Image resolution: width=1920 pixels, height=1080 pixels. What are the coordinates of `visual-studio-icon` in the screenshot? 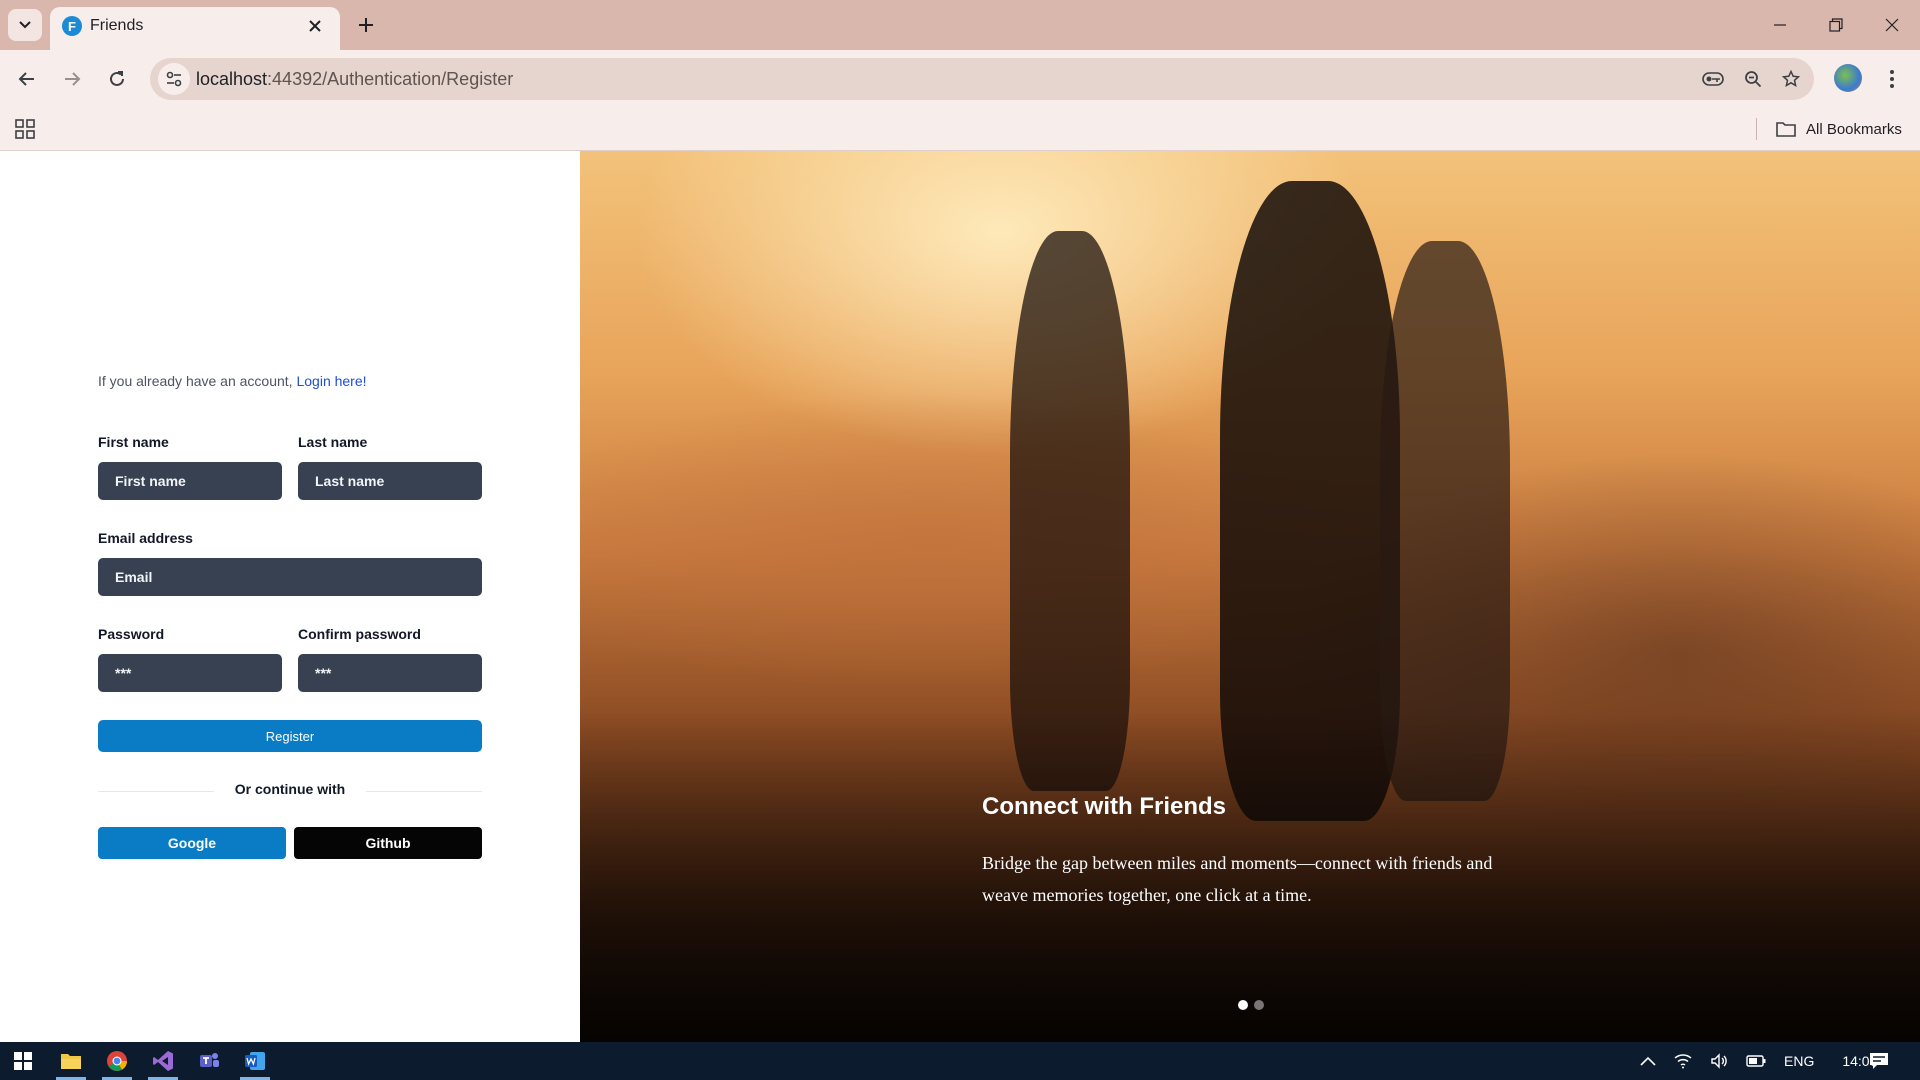 It's located at (163, 1061).